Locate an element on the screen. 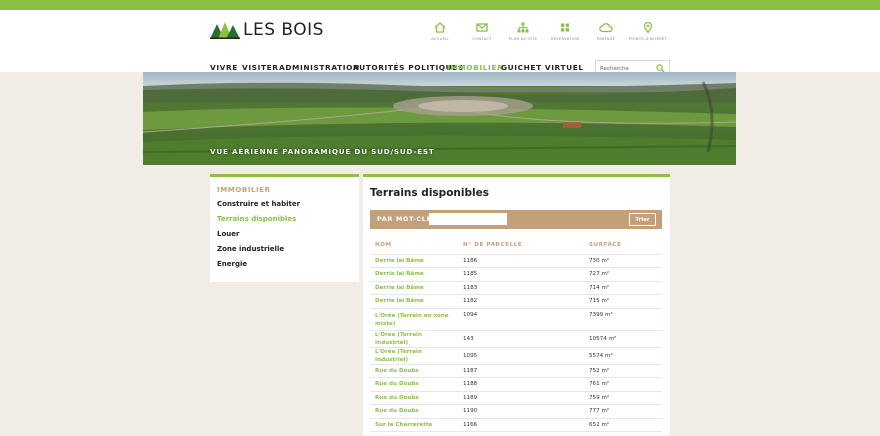 The width and height of the screenshot is (880, 436). plot-surface: 752 m² is located at coordinates (623, 371).